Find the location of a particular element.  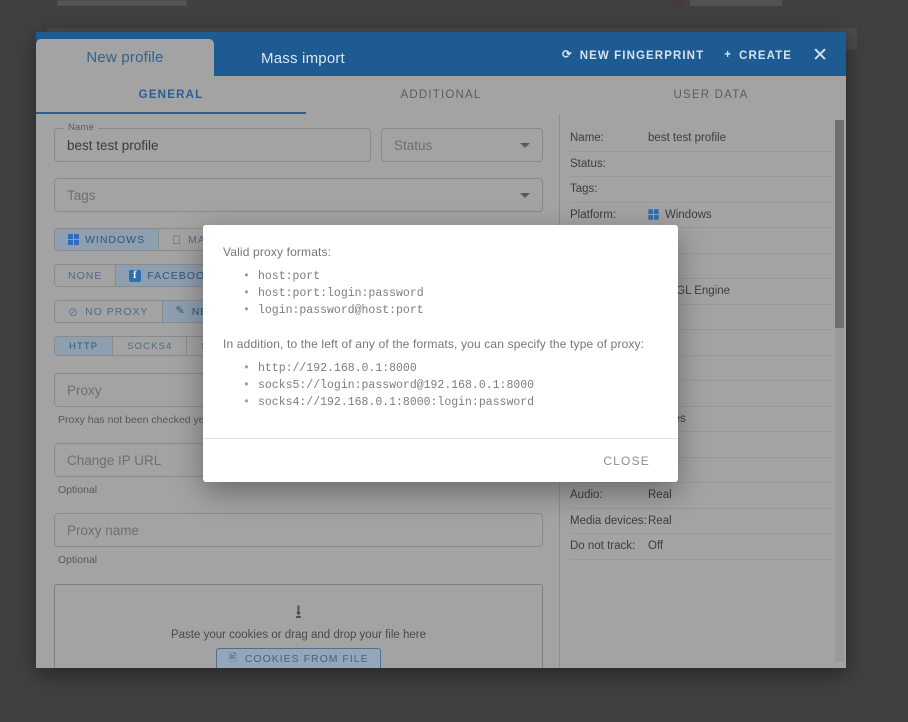

summary-row-value-text: Windows is located at coordinates (688, 214).